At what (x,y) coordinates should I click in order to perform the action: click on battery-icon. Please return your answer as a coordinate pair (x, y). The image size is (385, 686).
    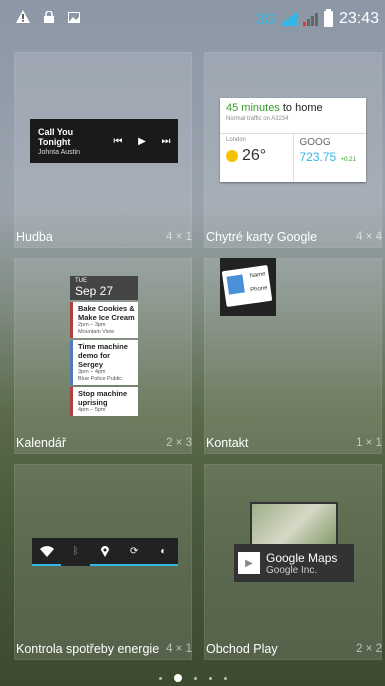
    Looking at the image, I should click on (328, 18).